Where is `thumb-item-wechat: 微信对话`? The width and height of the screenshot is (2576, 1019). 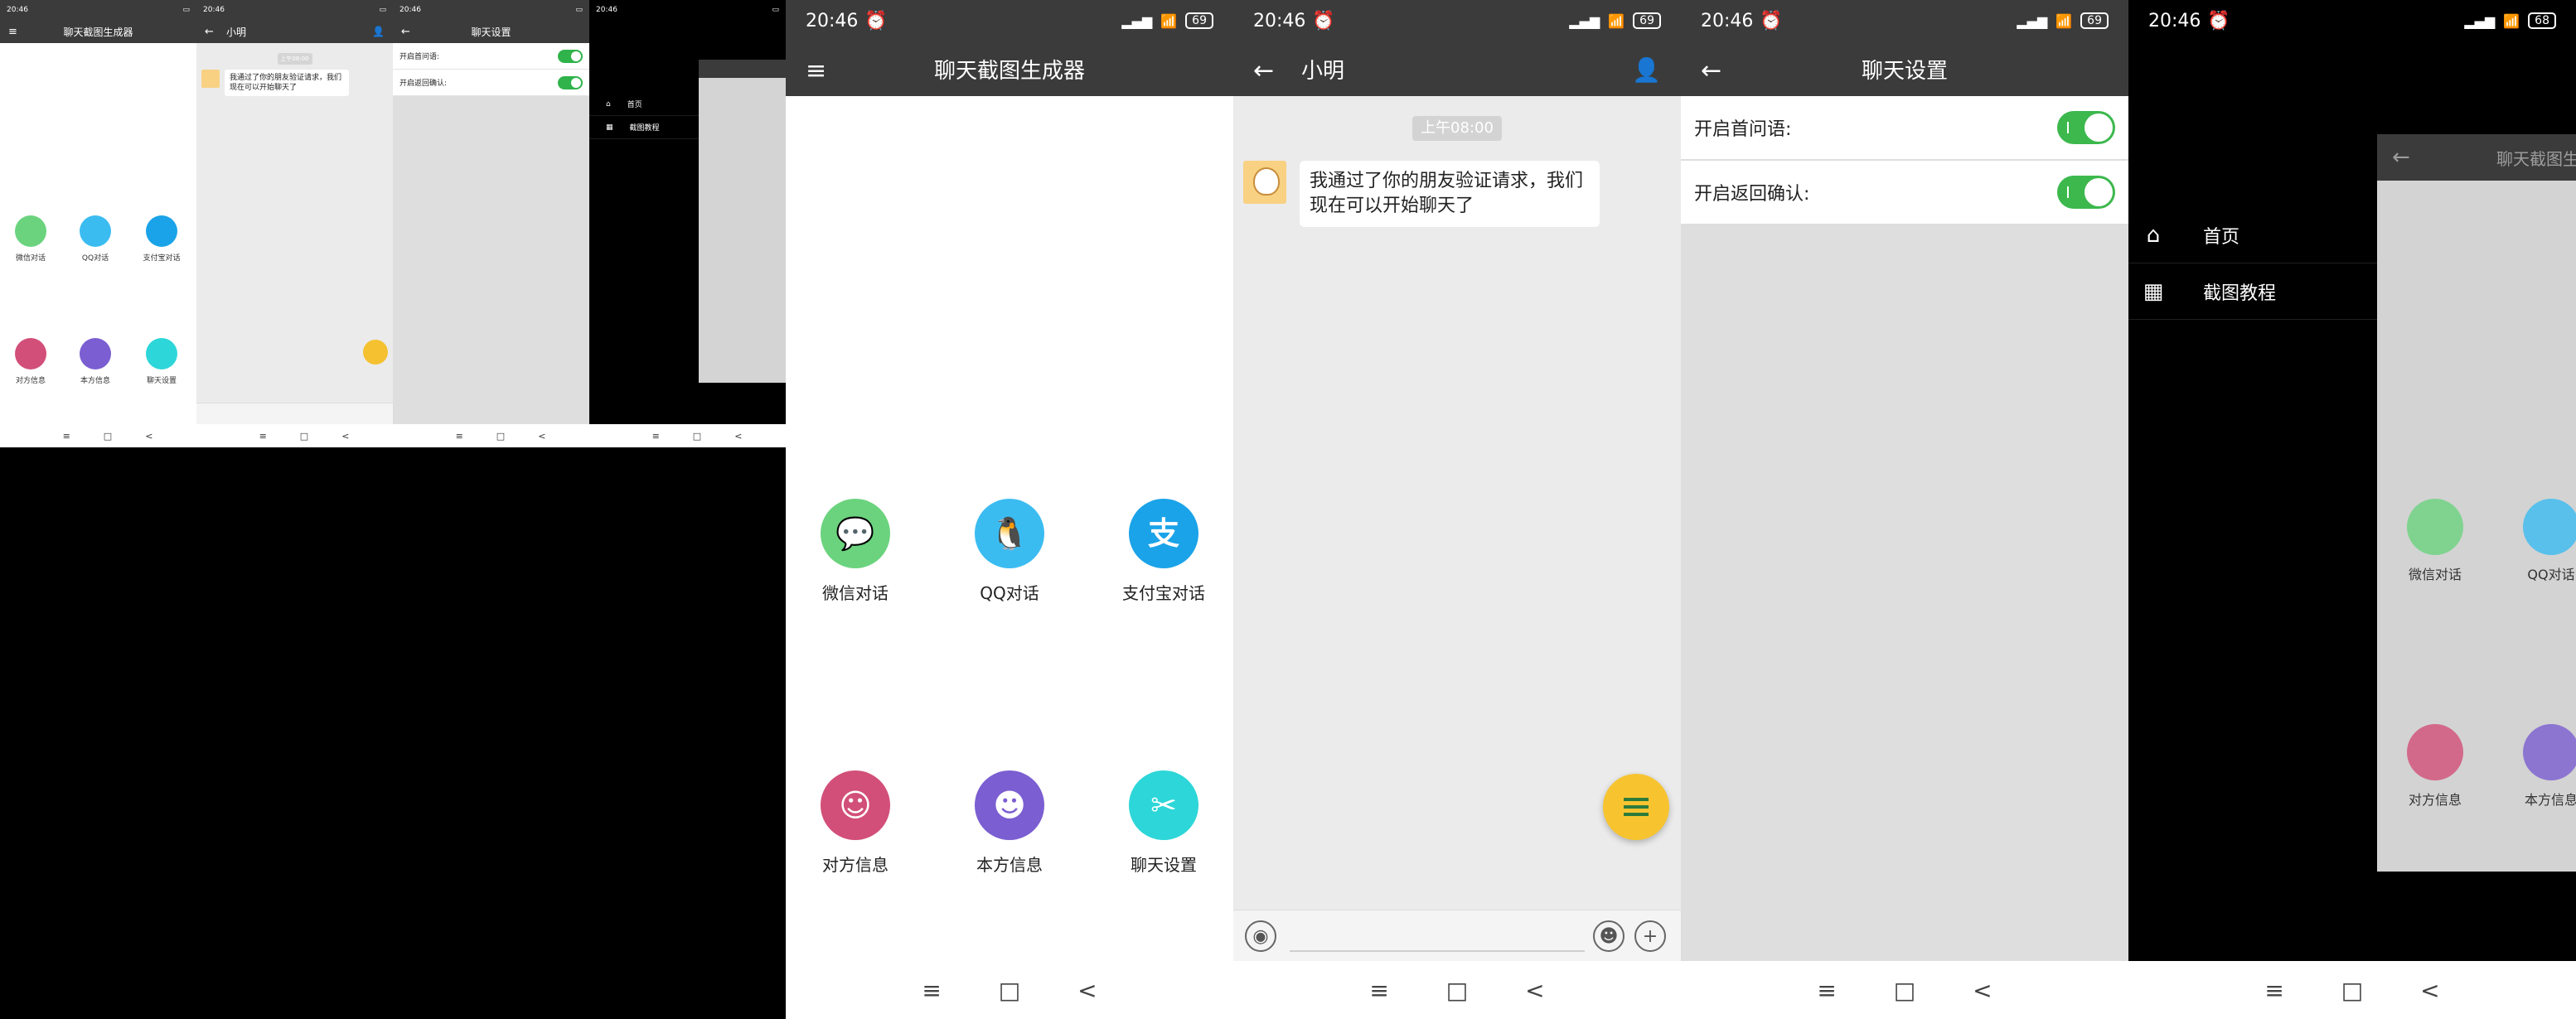 thumb-item-wechat: 微信对话 is located at coordinates (31, 239).